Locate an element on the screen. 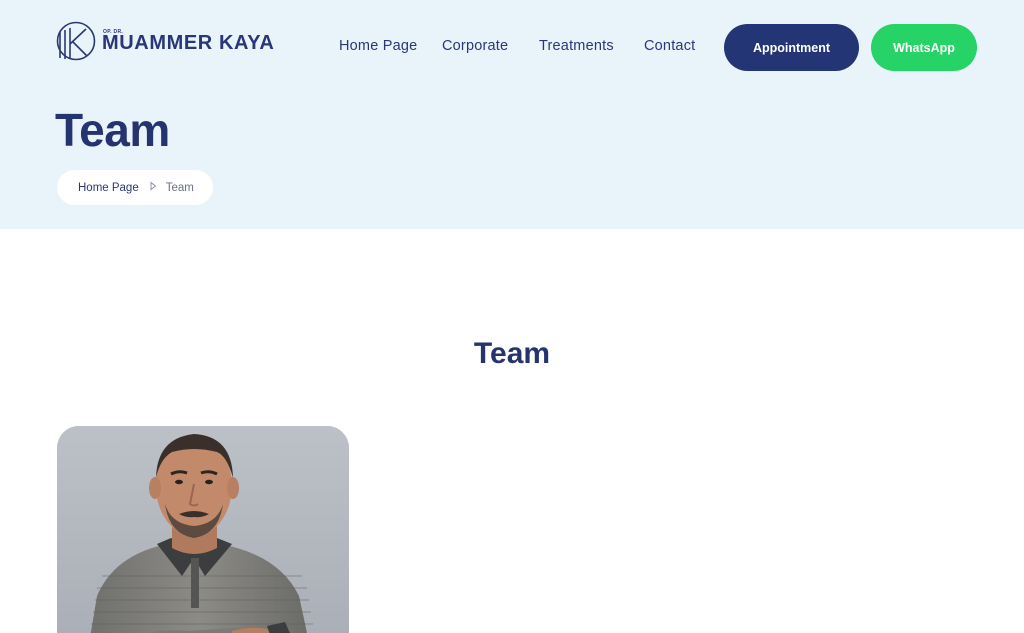 Image resolution: width=1024 pixels, height=633 pixels. whatsapp-button: WhatsApp is located at coordinates (924, 47).